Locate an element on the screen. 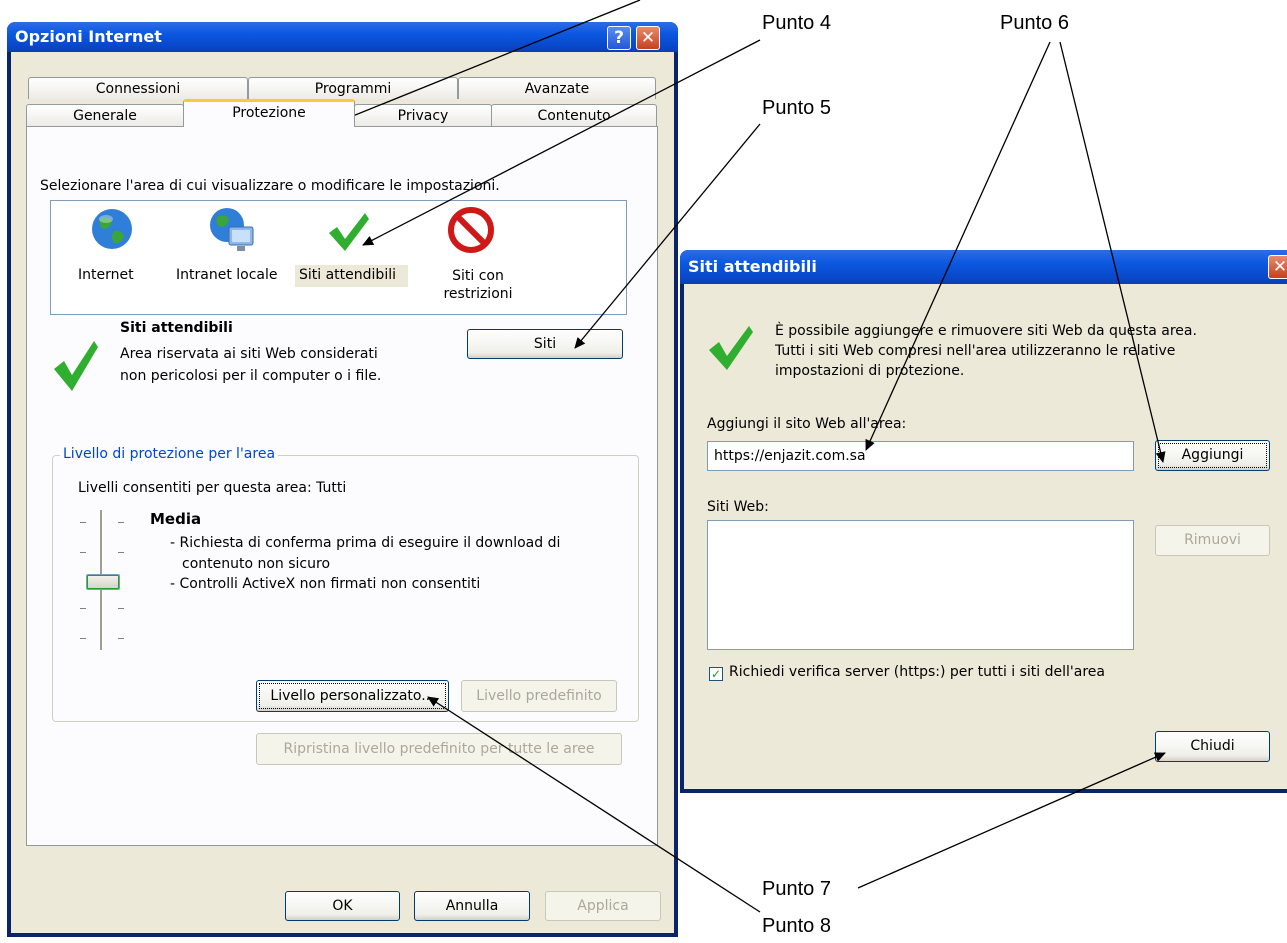 The image size is (1287, 943). arrow-punto4 is located at coordinates (561, 142).